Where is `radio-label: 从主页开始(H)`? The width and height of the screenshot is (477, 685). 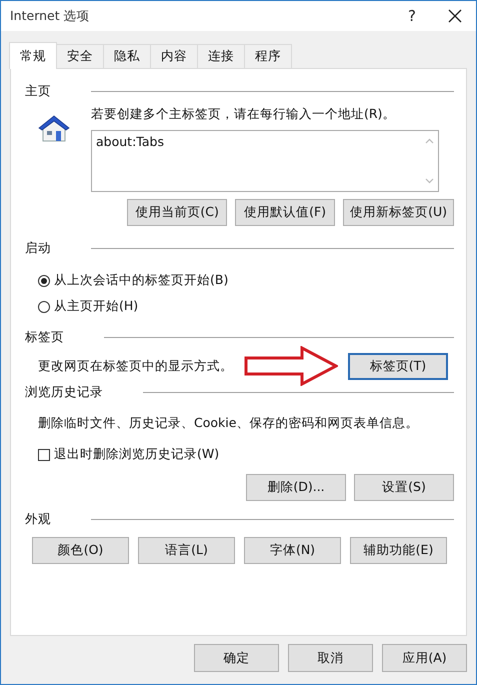 radio-label: 从主页开始(H) is located at coordinates (96, 306).